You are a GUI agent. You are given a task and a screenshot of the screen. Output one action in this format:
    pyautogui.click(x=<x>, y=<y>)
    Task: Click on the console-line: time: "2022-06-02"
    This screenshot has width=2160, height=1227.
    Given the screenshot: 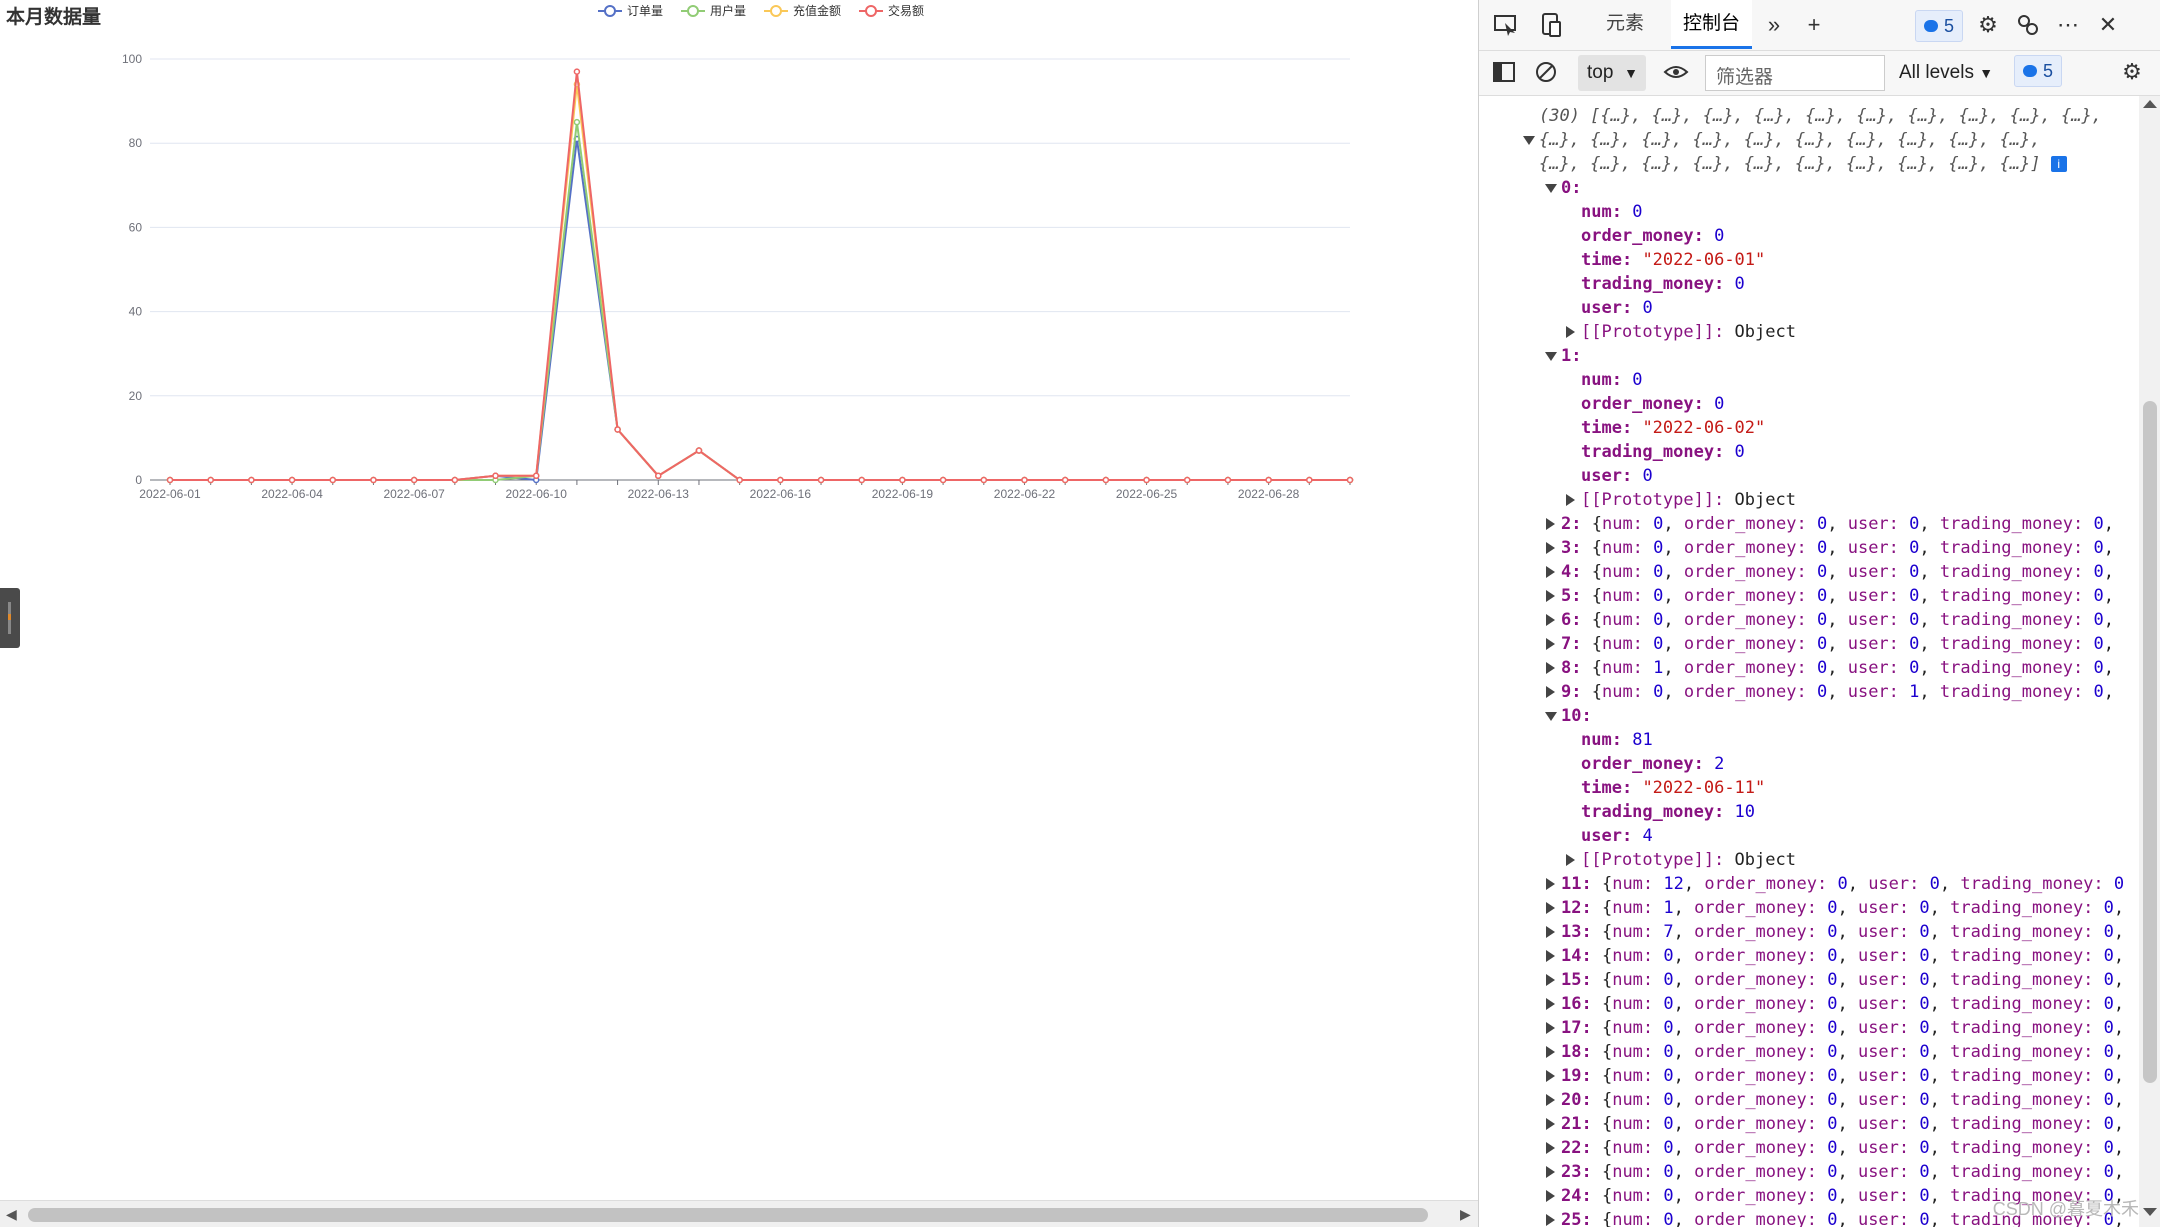 What is the action you would take?
    pyautogui.click(x=1673, y=428)
    